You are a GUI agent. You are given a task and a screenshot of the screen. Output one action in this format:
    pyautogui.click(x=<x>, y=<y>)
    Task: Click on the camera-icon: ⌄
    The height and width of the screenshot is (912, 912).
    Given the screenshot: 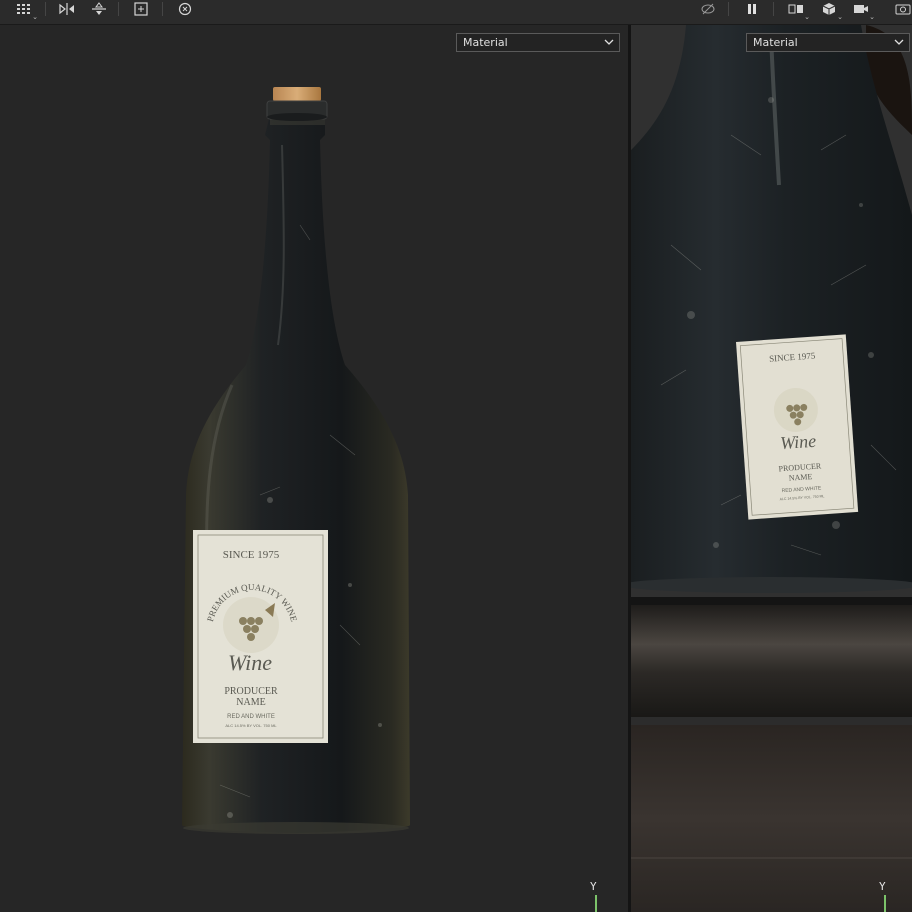 What is the action you would take?
    pyautogui.click(x=862, y=10)
    